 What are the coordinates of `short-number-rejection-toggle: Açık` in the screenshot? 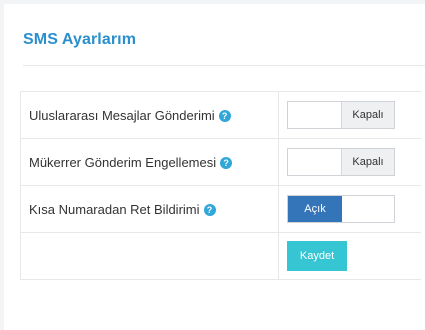 It's located at (341, 209).